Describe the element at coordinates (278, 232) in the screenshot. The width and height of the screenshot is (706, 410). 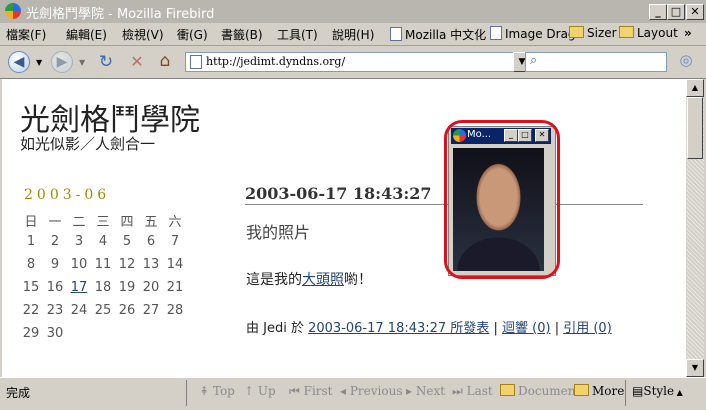
I see `post-title: 我的照片` at that location.